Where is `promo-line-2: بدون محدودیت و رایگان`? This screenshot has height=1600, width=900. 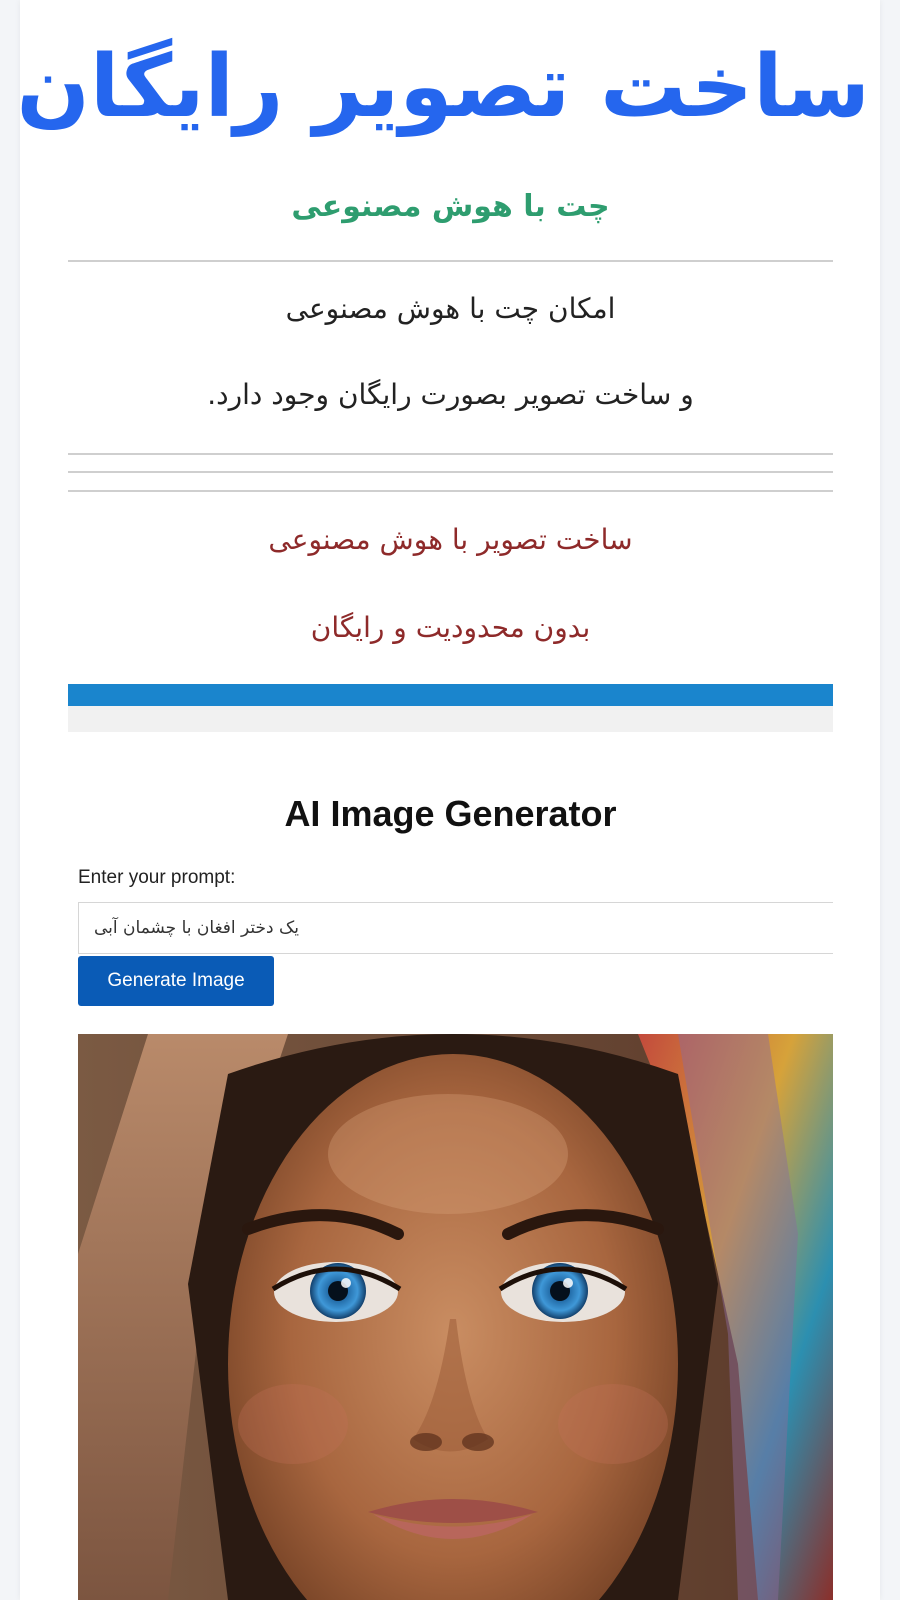 promo-line-2: بدون محدودیت و رایگان is located at coordinates (450, 627).